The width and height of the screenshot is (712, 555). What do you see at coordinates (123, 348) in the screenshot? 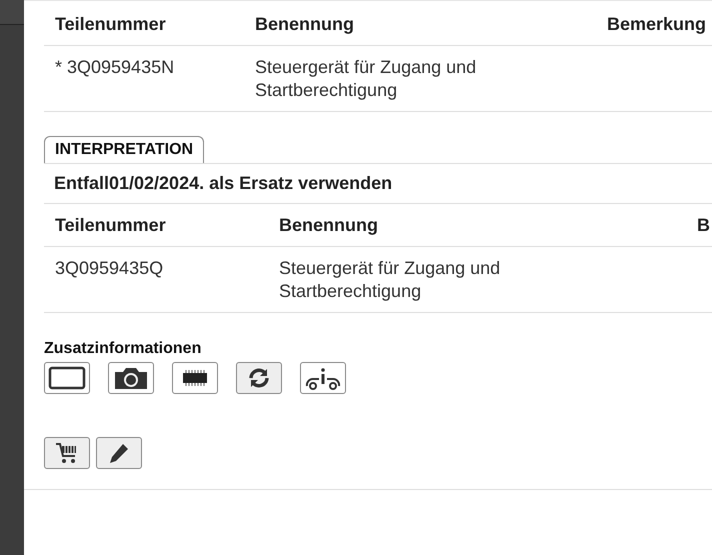
I see `section-title: Zusatzinformationen` at bounding box center [123, 348].